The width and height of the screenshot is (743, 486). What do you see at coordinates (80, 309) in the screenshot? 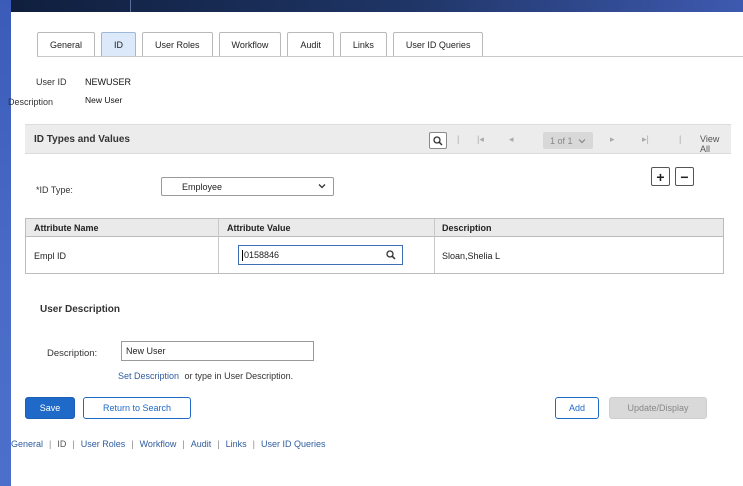
I see `user-description-title: User Description` at bounding box center [80, 309].